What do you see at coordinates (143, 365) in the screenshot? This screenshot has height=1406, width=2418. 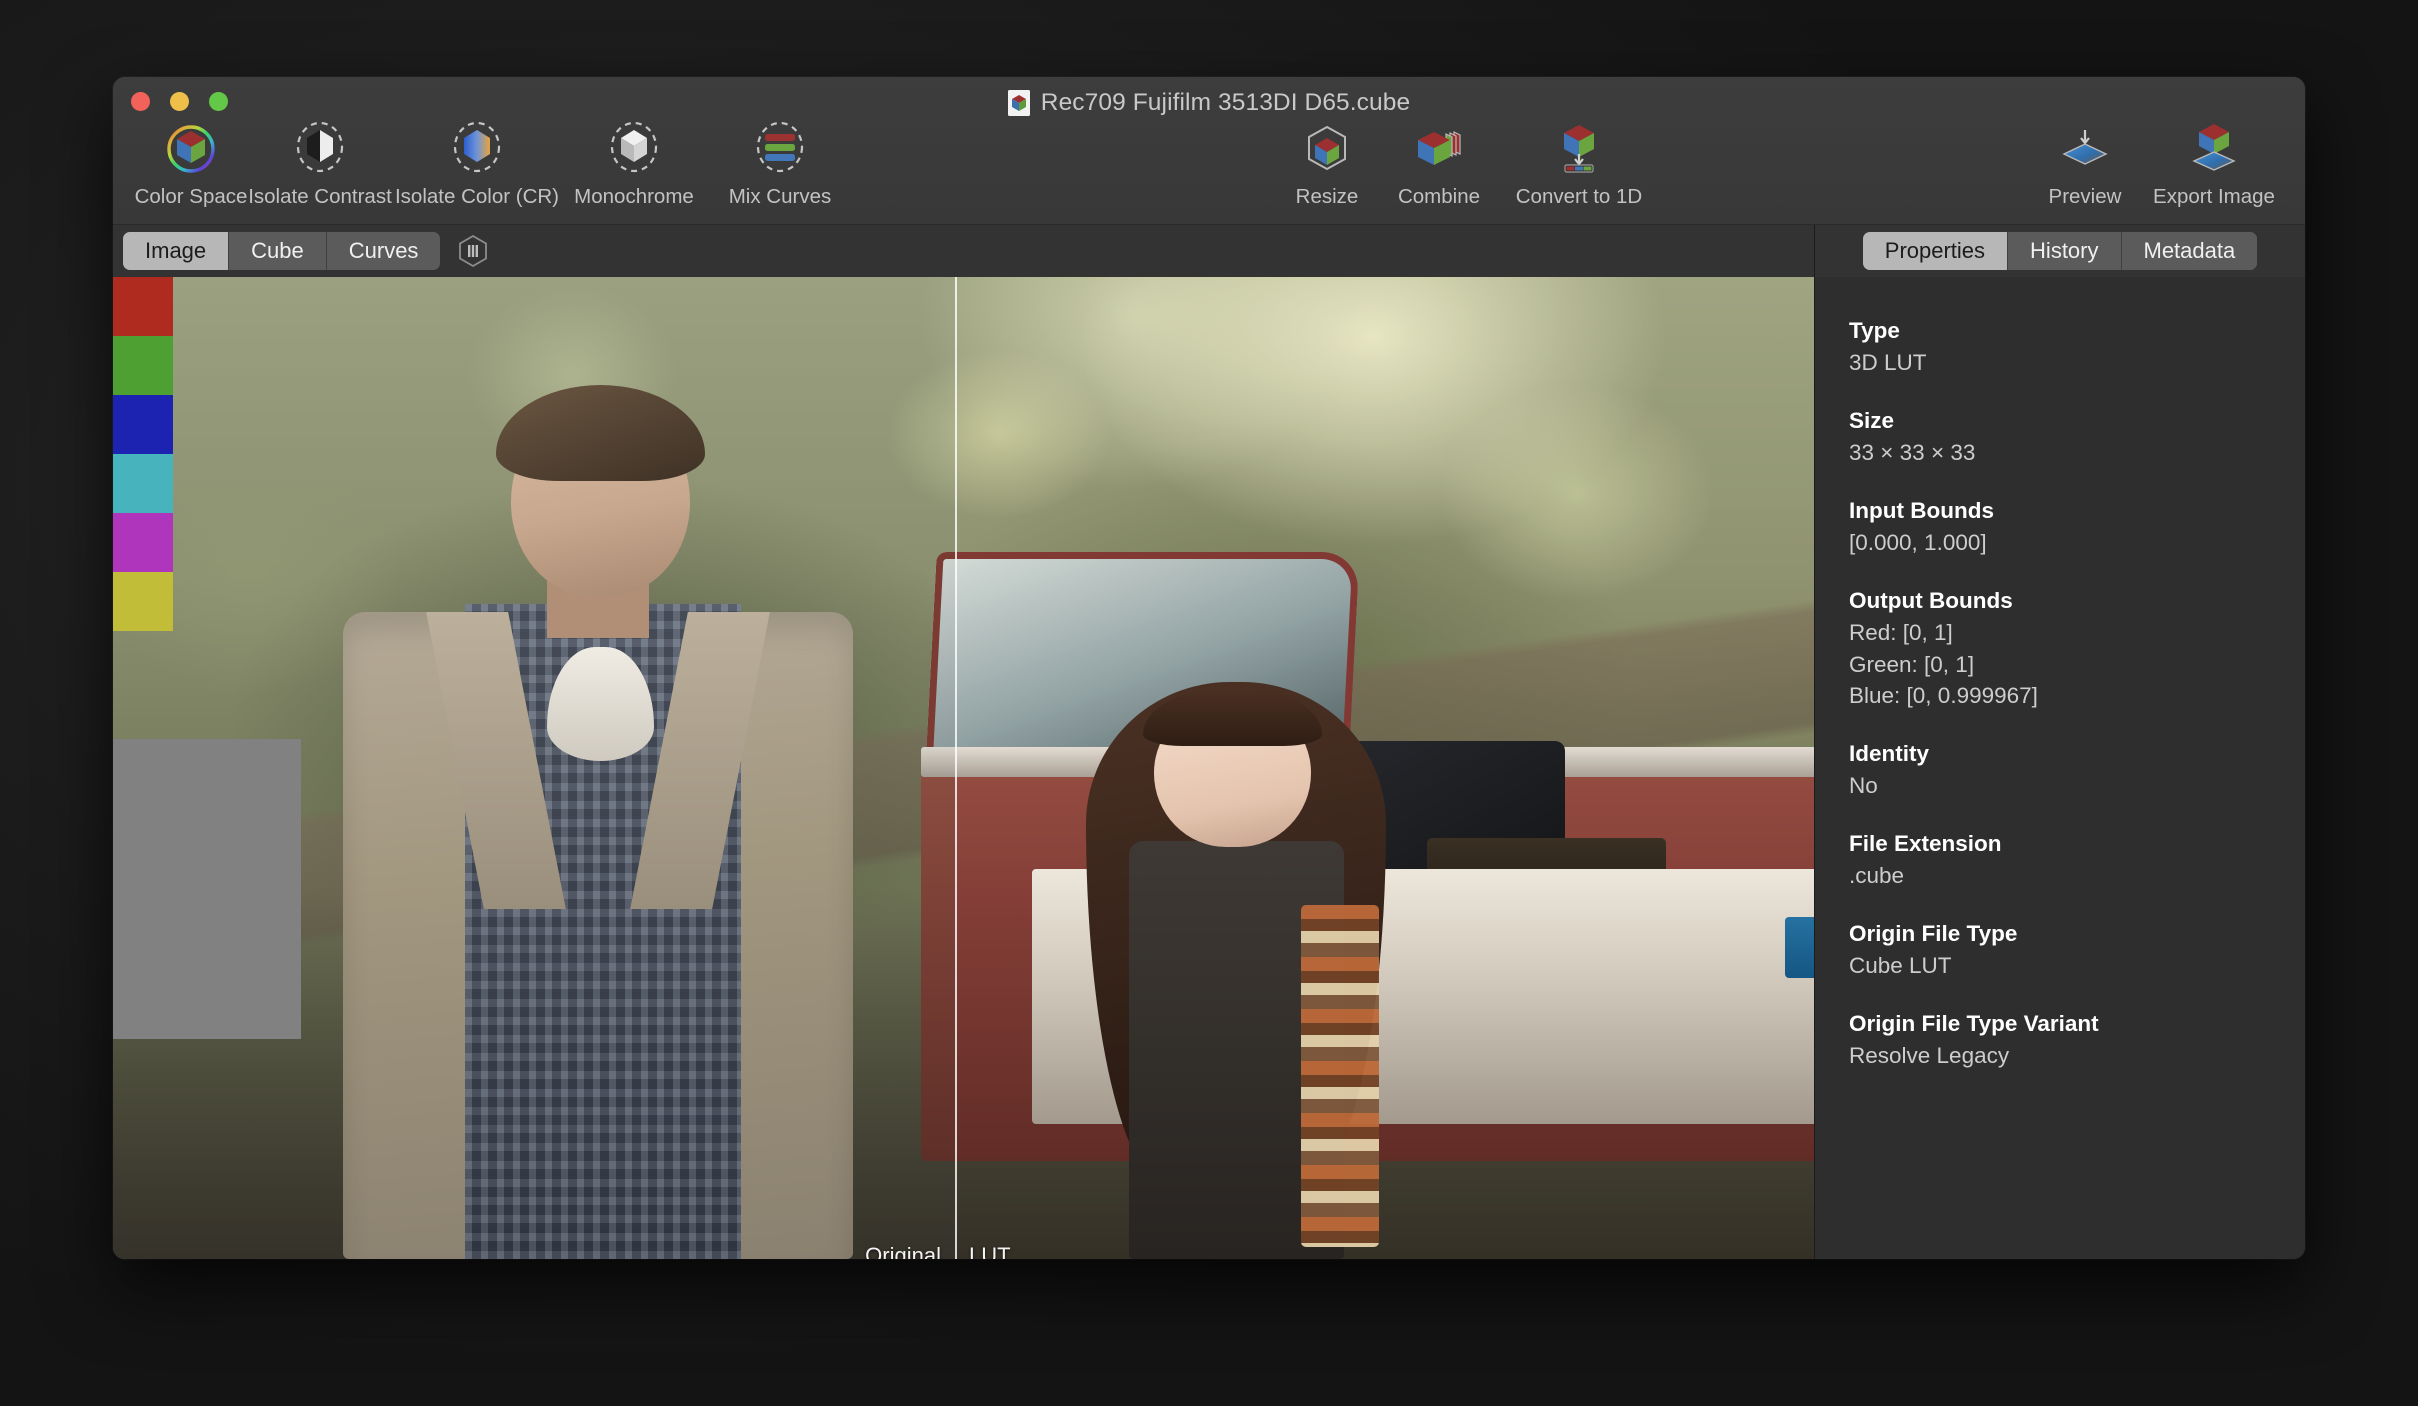 I see `swatch-green` at bounding box center [143, 365].